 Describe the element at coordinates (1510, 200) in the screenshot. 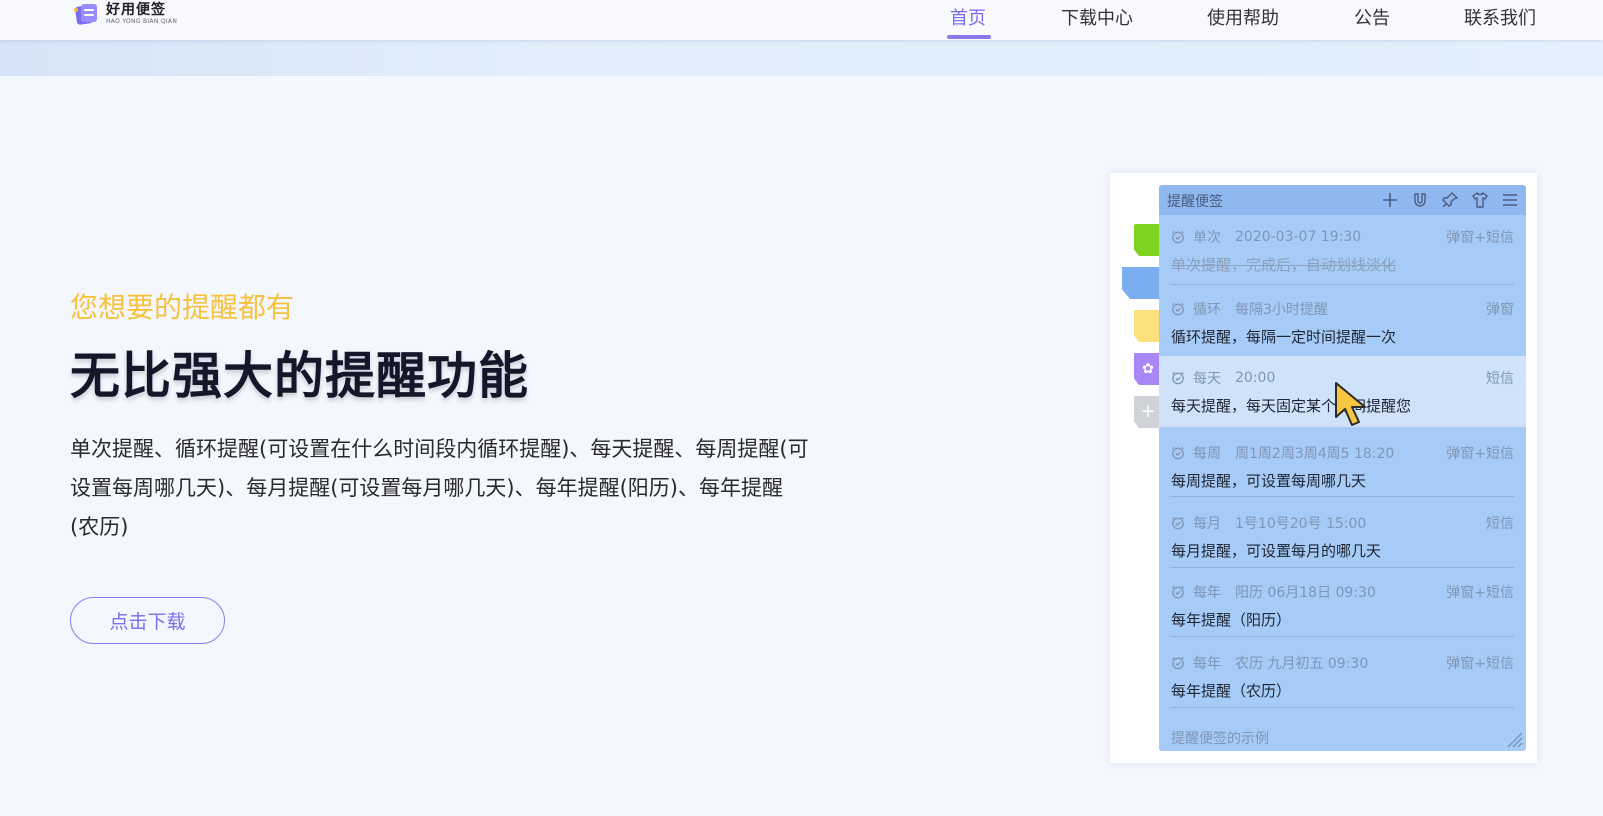

I see `menu-icon` at that location.